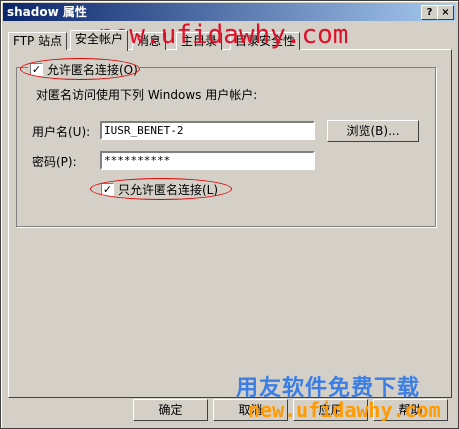 This screenshot has height=429, width=459. What do you see at coordinates (170, 410) in the screenshot?
I see `ok-button: 确定` at bounding box center [170, 410].